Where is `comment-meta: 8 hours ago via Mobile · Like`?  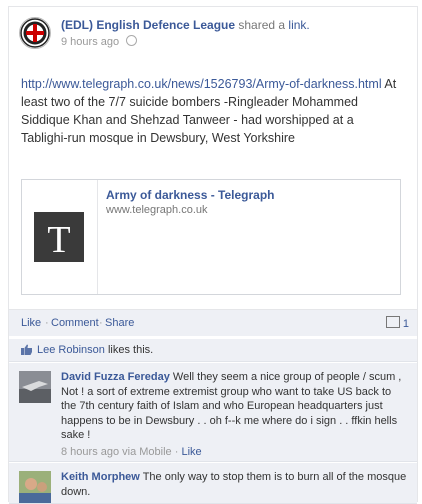 comment-meta: 8 hours ago via Mobile · Like is located at coordinates (131, 451).